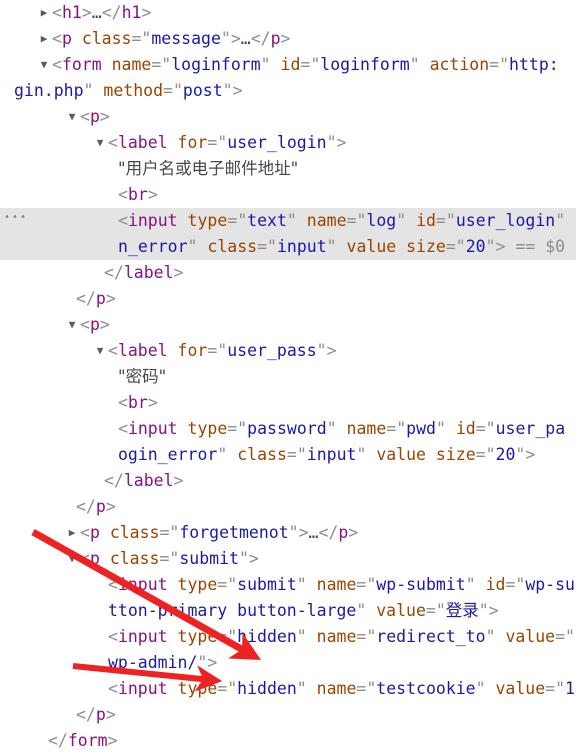  What do you see at coordinates (133, 90) in the screenshot?
I see `token-attr: method` at bounding box center [133, 90].